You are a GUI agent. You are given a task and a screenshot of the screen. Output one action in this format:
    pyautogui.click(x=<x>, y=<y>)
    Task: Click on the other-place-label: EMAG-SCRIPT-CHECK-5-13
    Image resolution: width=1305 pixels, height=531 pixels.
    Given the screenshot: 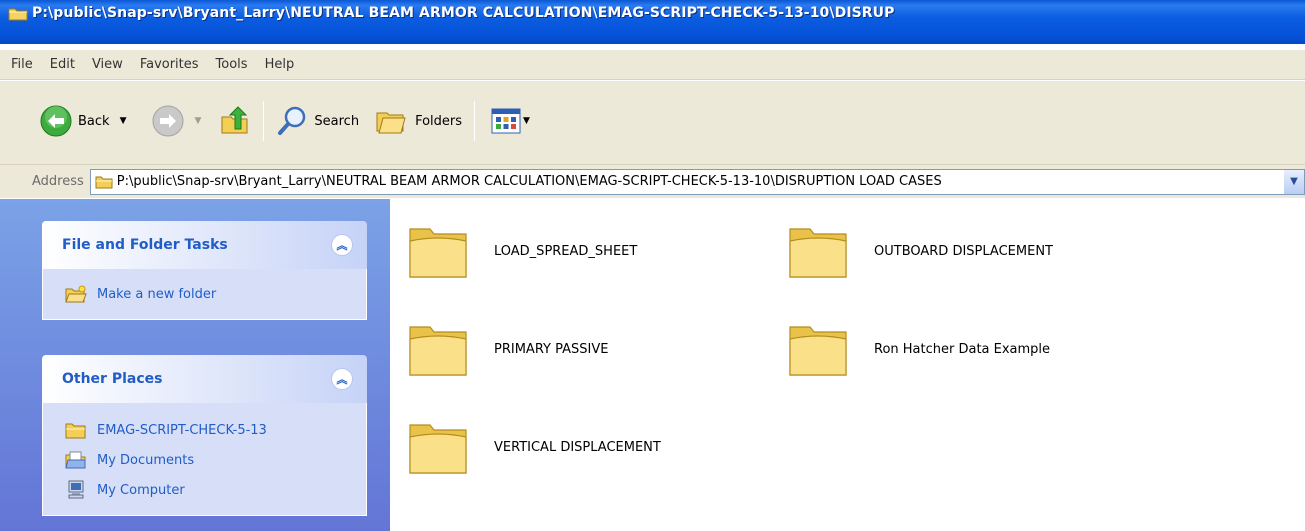 What is the action you would take?
    pyautogui.click(x=182, y=430)
    